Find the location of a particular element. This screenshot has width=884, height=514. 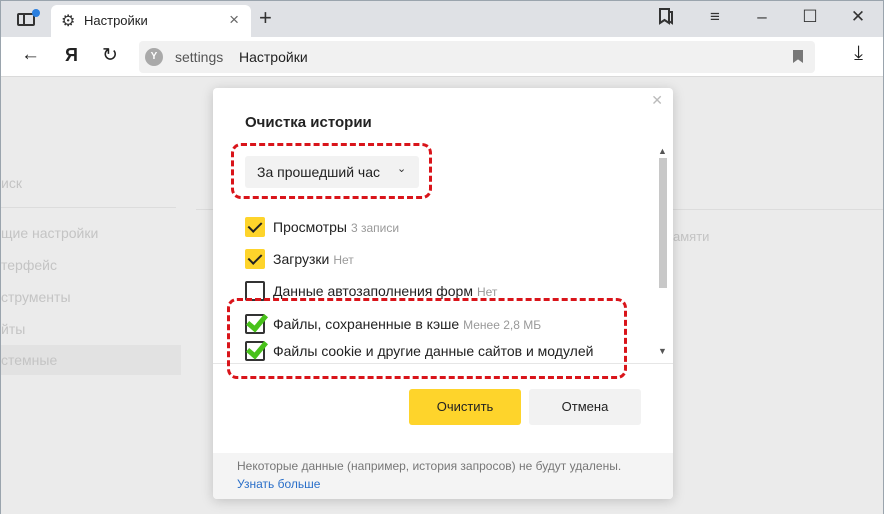

option-views-meta: 3 записи is located at coordinates (375, 228).